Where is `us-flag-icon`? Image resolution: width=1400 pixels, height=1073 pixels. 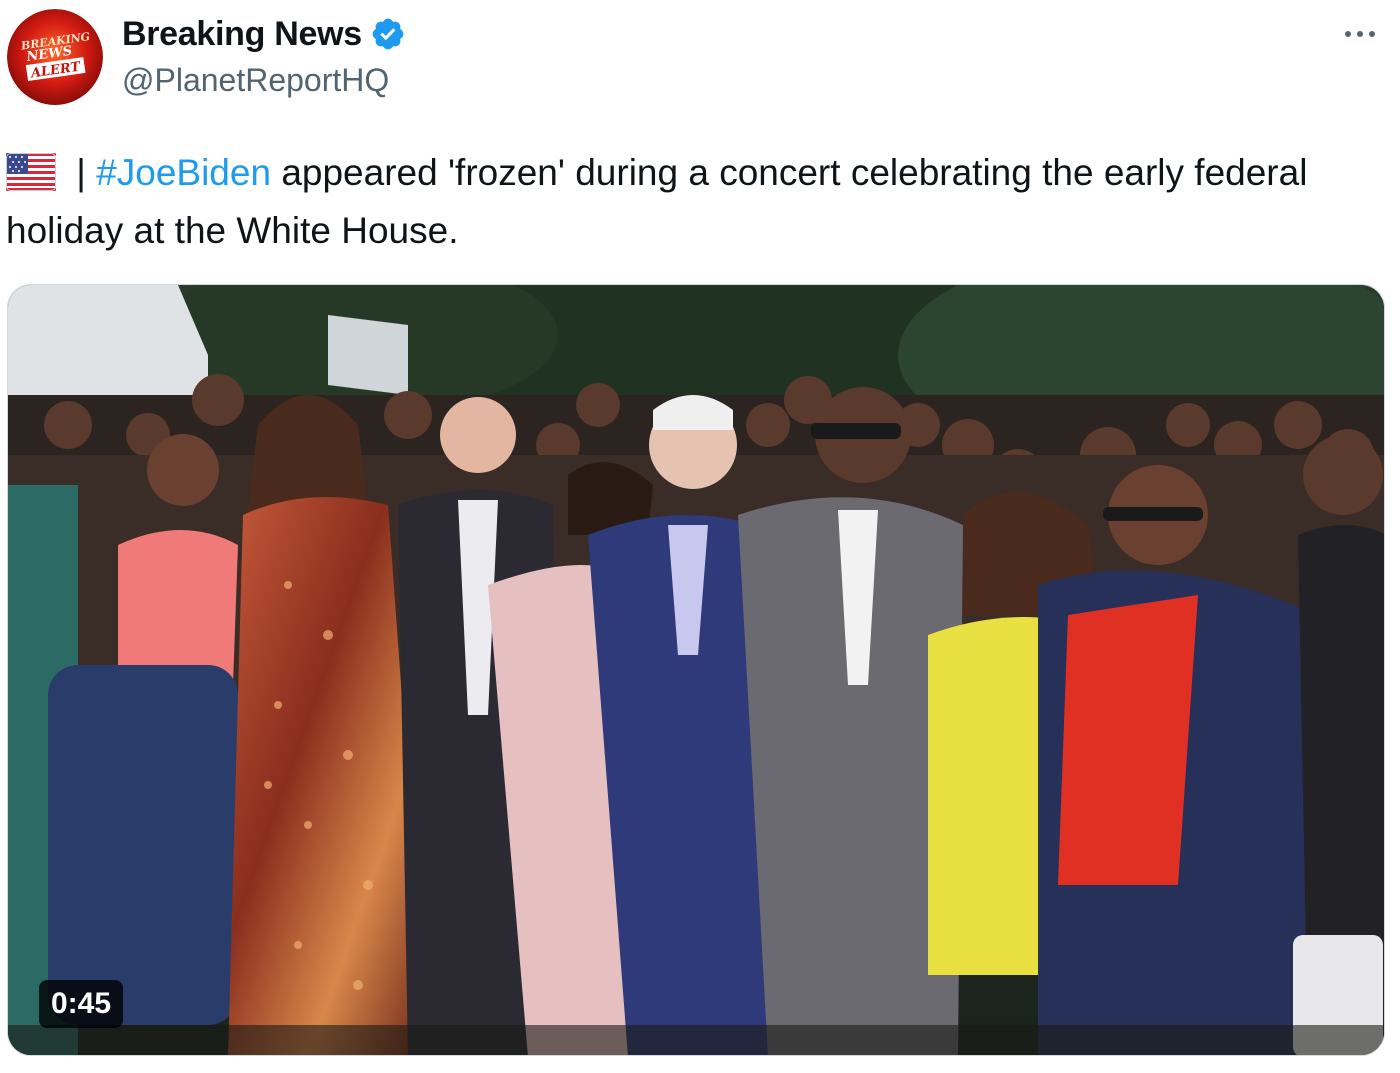 us-flag-icon is located at coordinates (31, 172).